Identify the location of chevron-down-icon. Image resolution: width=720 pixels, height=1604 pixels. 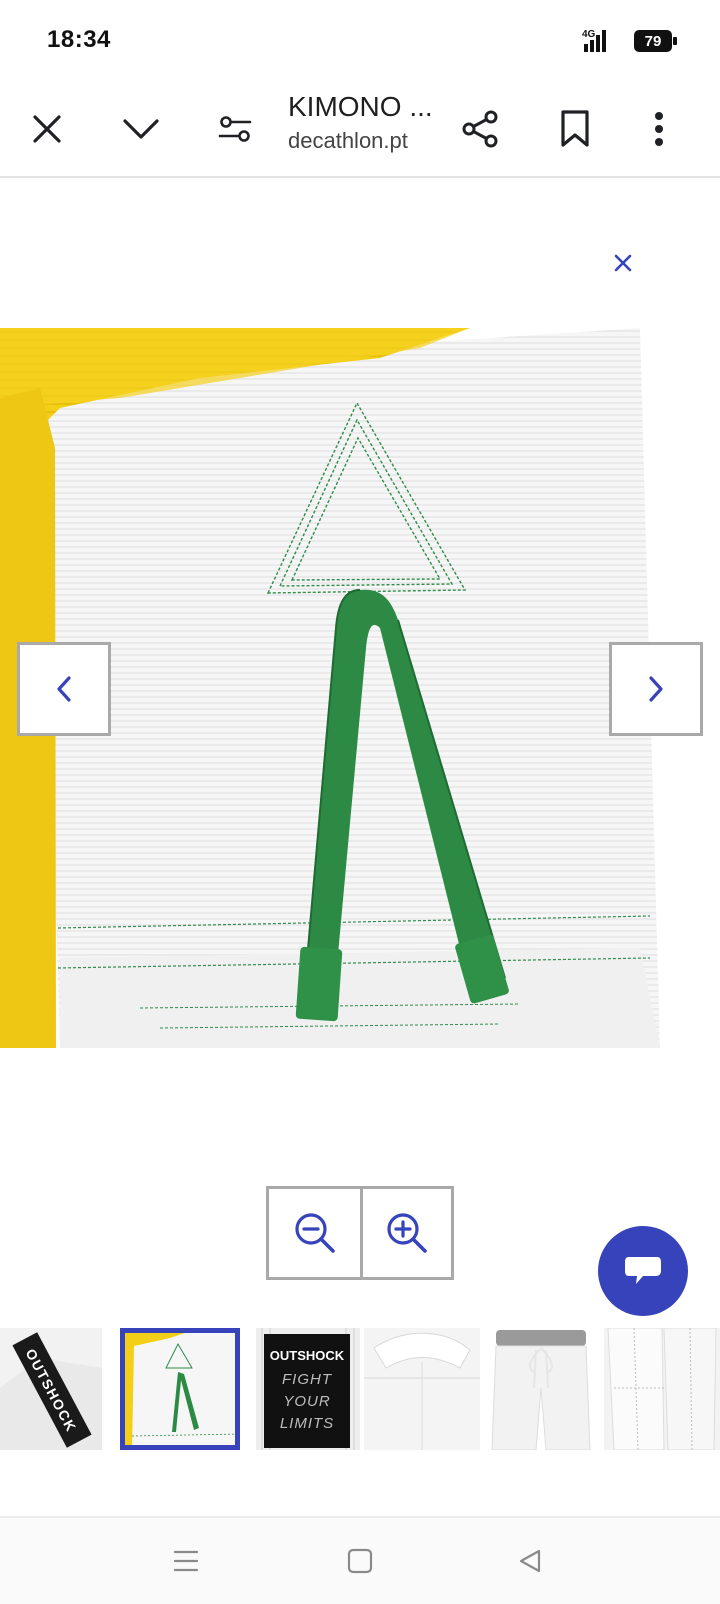
(141, 129).